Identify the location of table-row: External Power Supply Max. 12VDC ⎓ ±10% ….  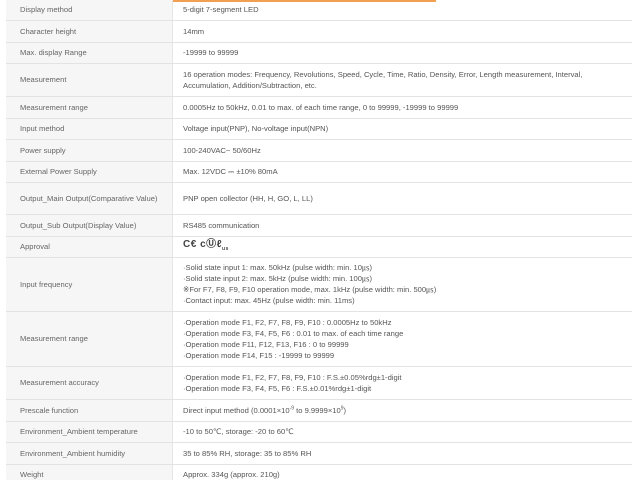
(319, 172).